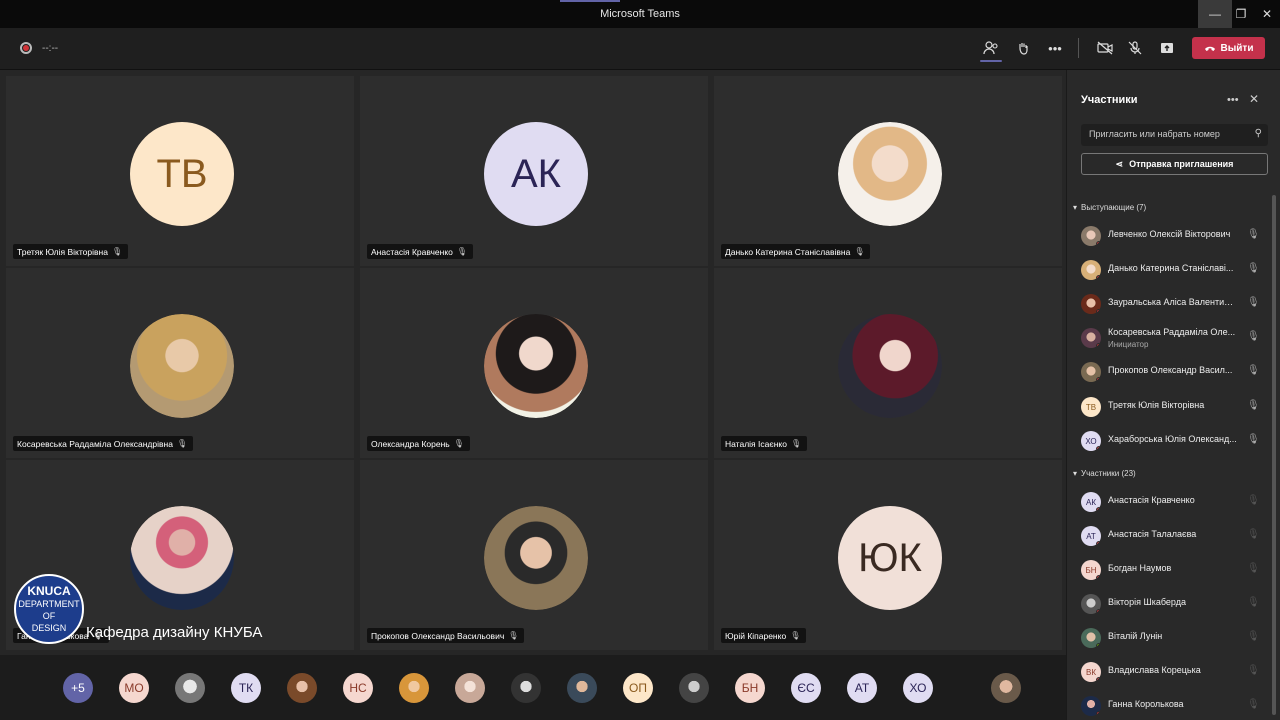 The height and width of the screenshot is (720, 1280). I want to click on invite-label: Отправка приглашения, so click(1181, 164).